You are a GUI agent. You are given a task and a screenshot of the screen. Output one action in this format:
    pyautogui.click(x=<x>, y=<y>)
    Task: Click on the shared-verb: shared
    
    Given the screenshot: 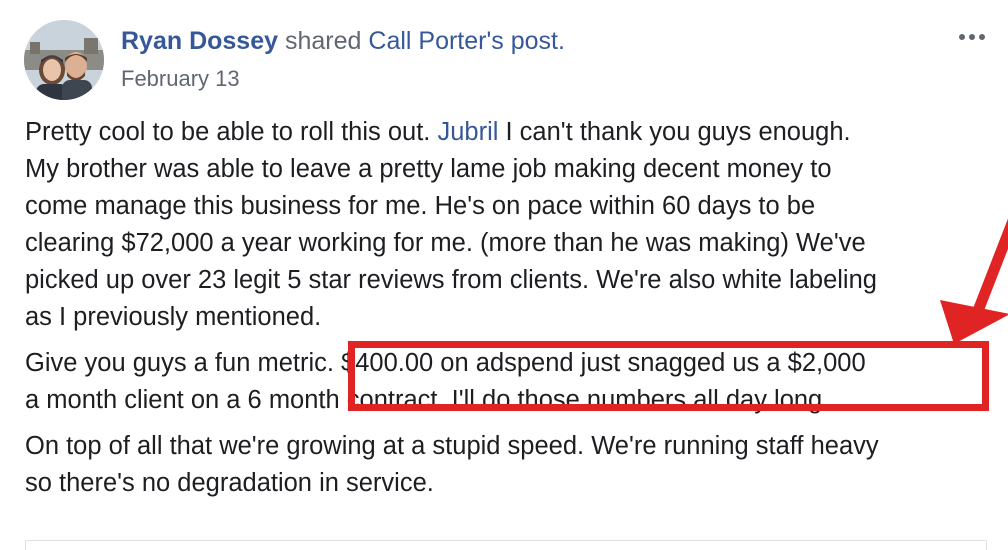 What is the action you would take?
    pyautogui.click(x=323, y=41)
    